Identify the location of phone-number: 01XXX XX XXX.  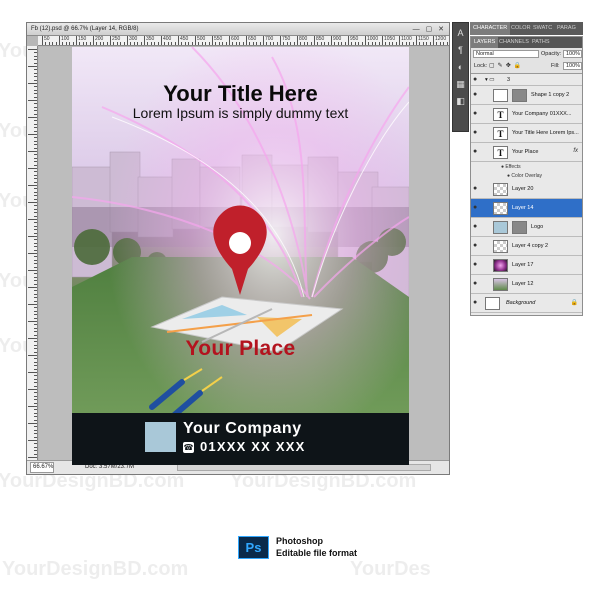
(252, 446).